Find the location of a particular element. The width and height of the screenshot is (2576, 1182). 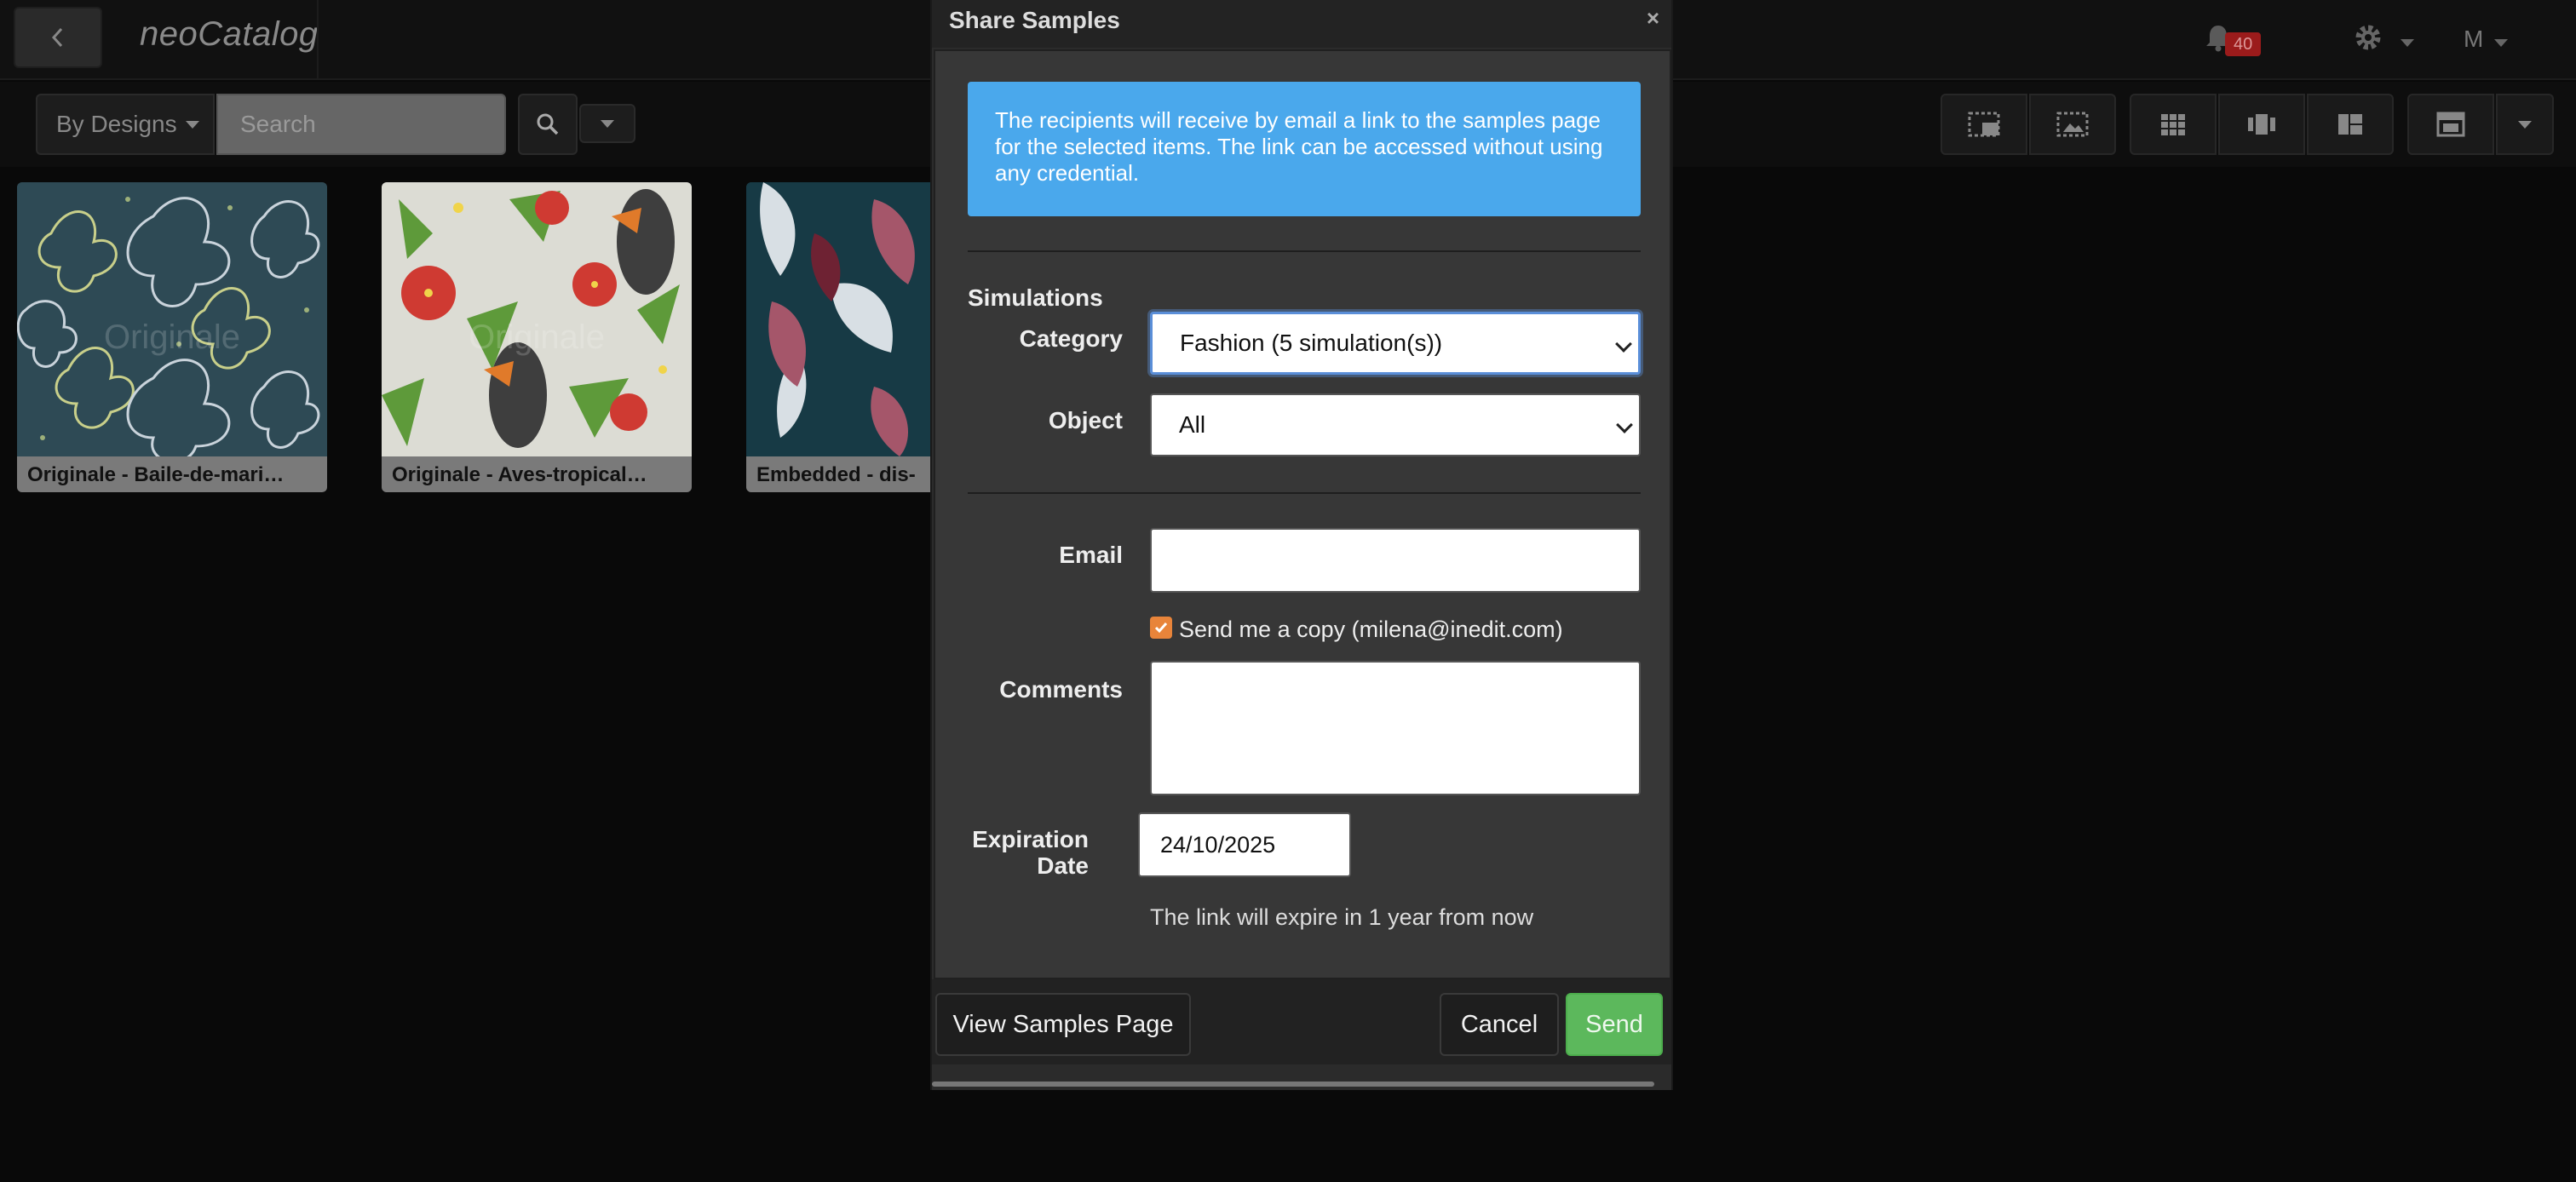

send-copy-label: Send me a copy (milena@inedit.com) is located at coordinates (1371, 630).